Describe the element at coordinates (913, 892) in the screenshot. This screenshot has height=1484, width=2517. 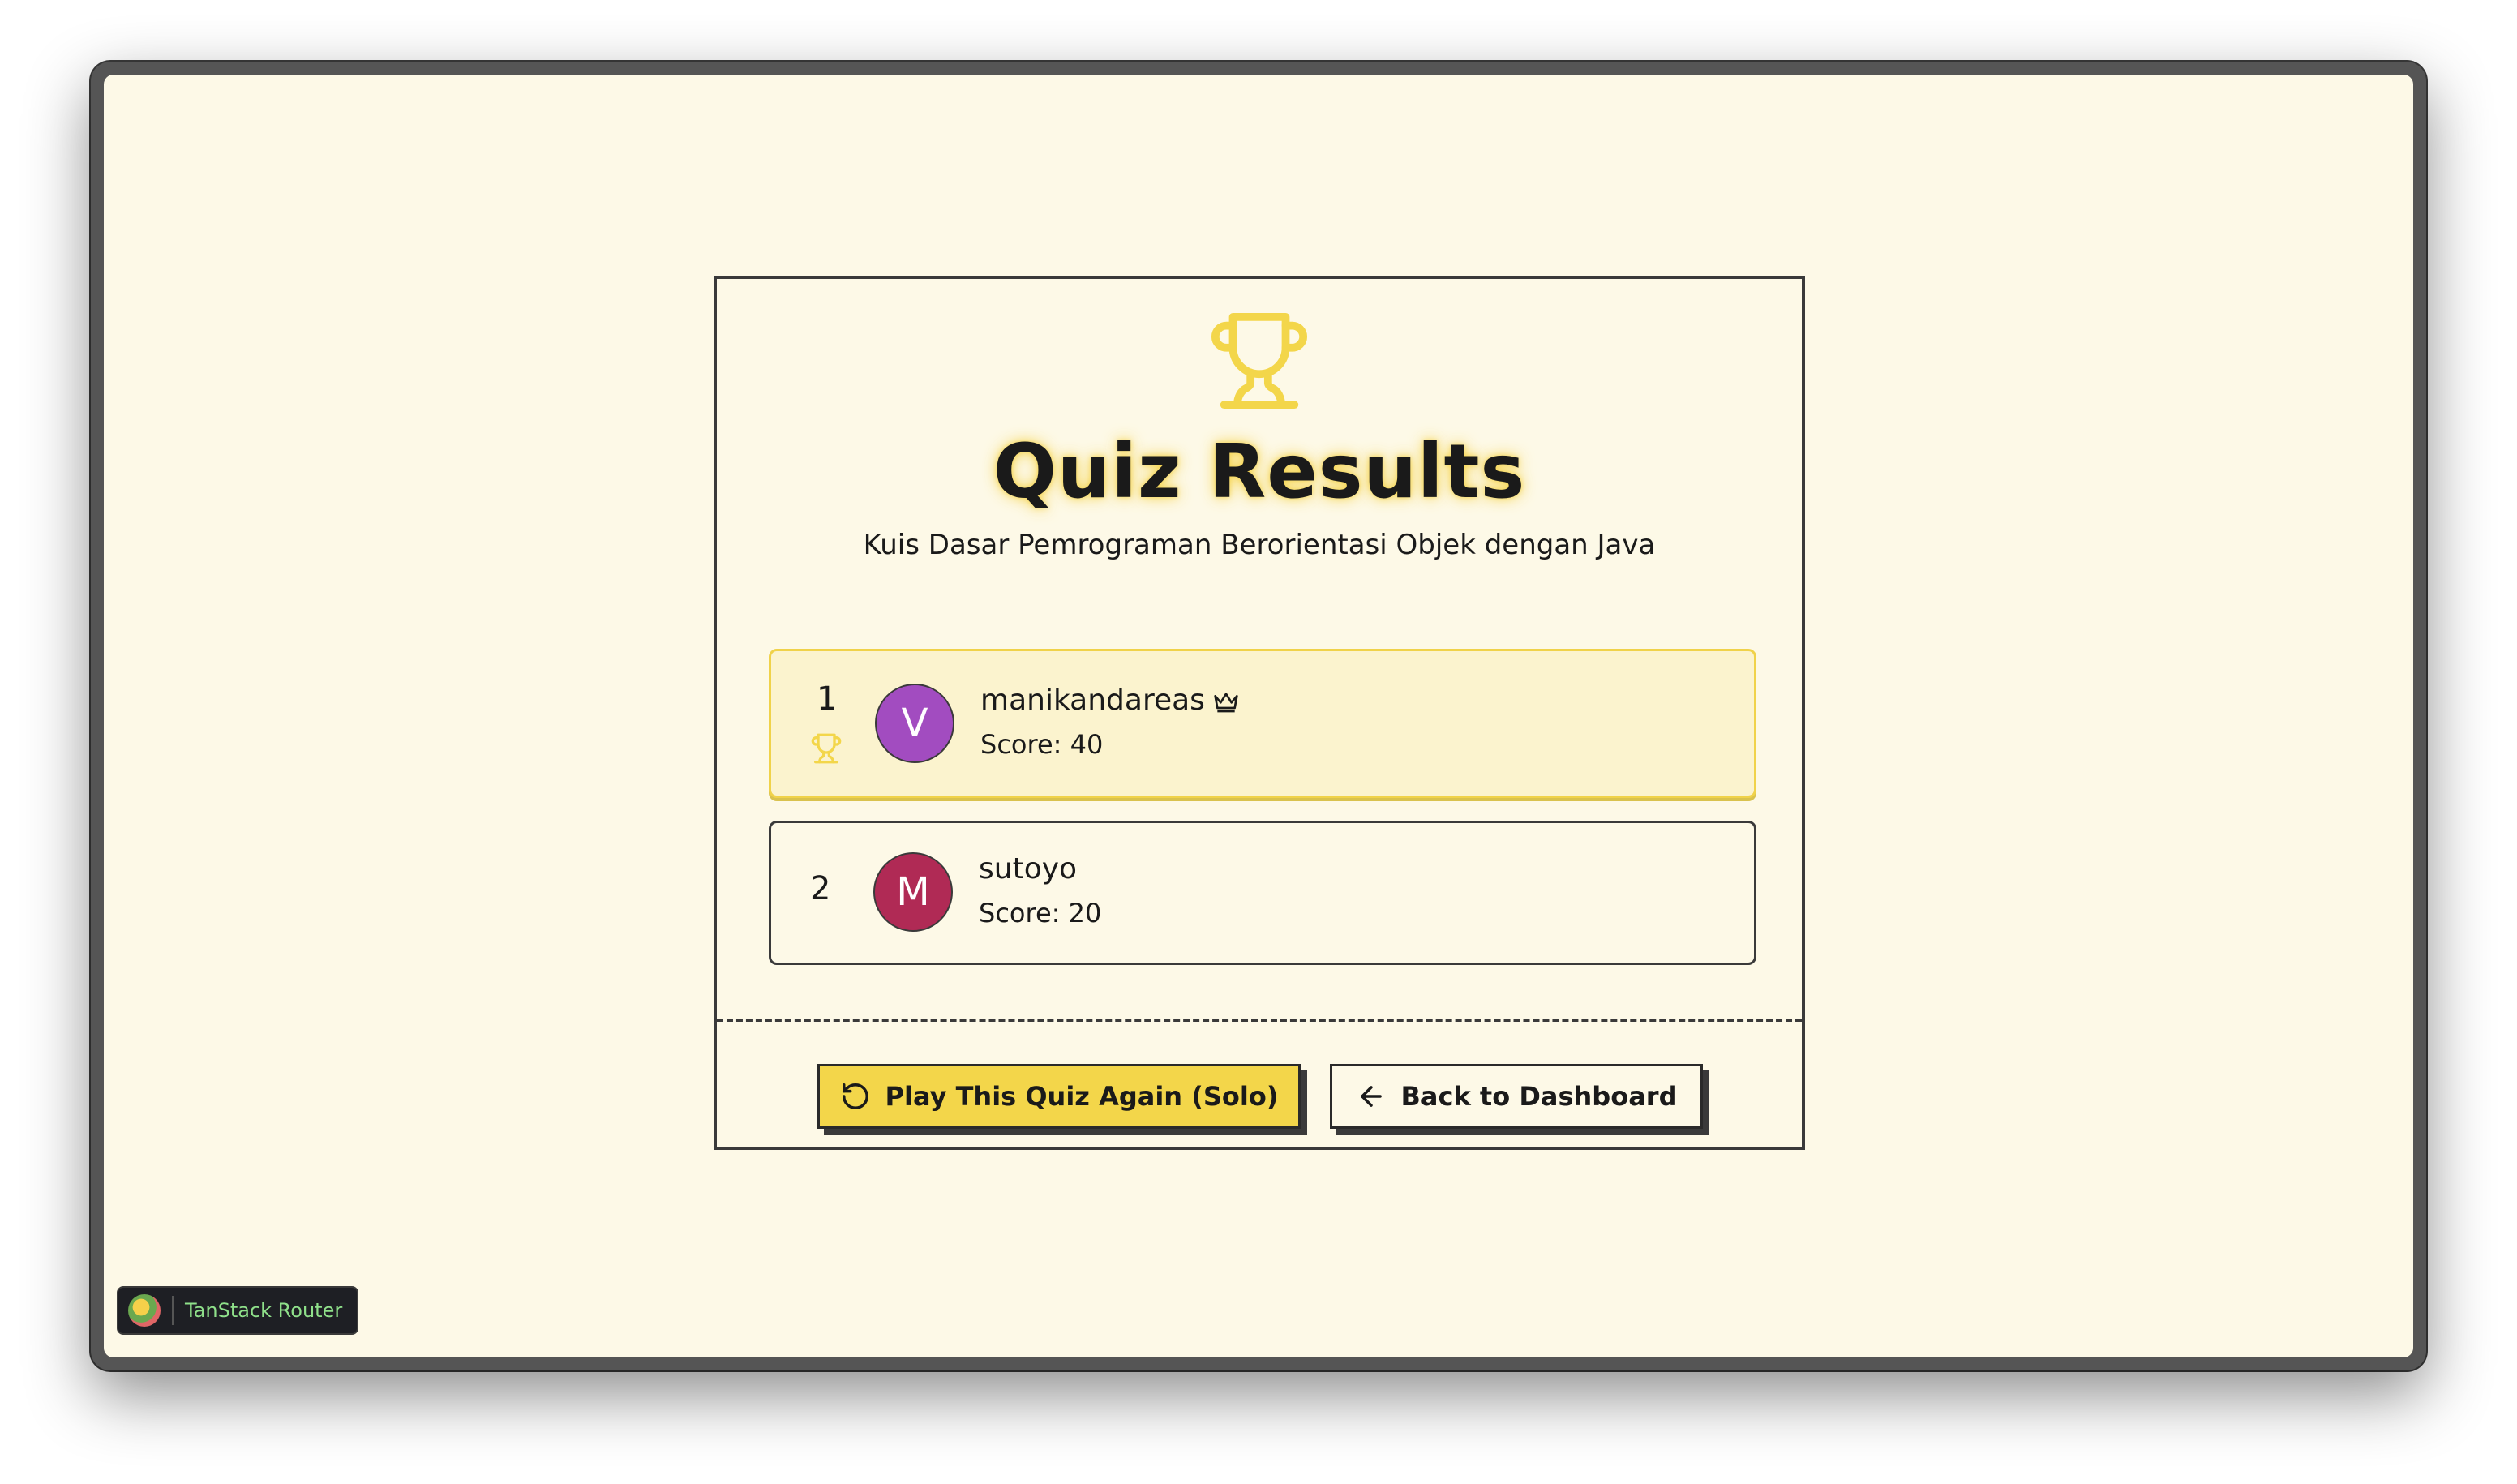
I see `avatar: M` at that location.